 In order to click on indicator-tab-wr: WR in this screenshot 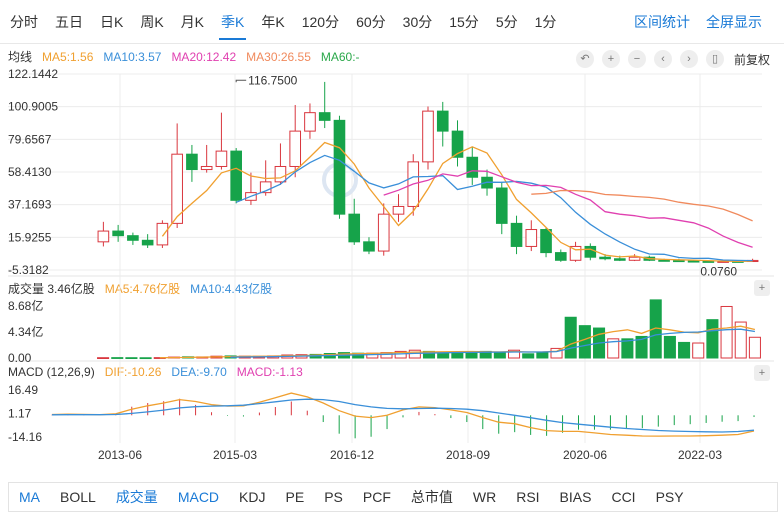, I will do `click(484, 497)`.